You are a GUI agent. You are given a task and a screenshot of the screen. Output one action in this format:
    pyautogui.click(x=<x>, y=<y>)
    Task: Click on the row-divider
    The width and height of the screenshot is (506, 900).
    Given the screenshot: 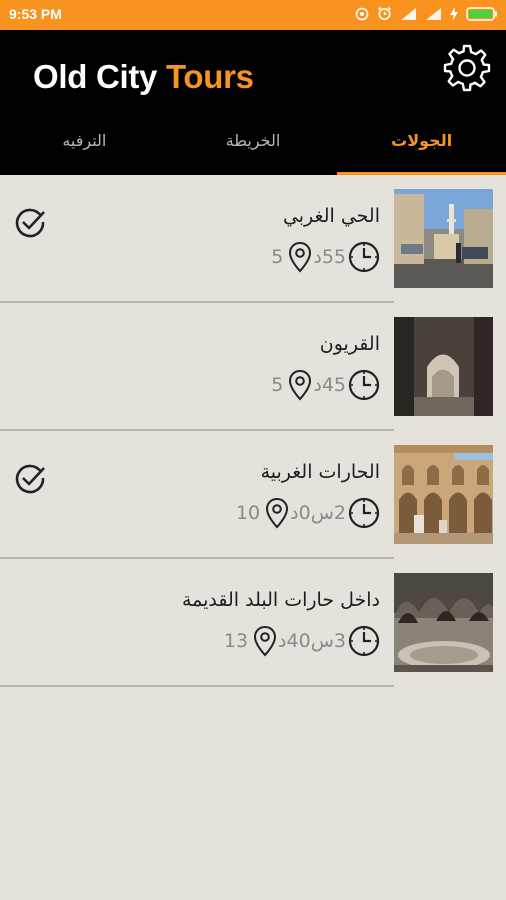 What is the action you would take?
    pyautogui.click(x=197, y=686)
    